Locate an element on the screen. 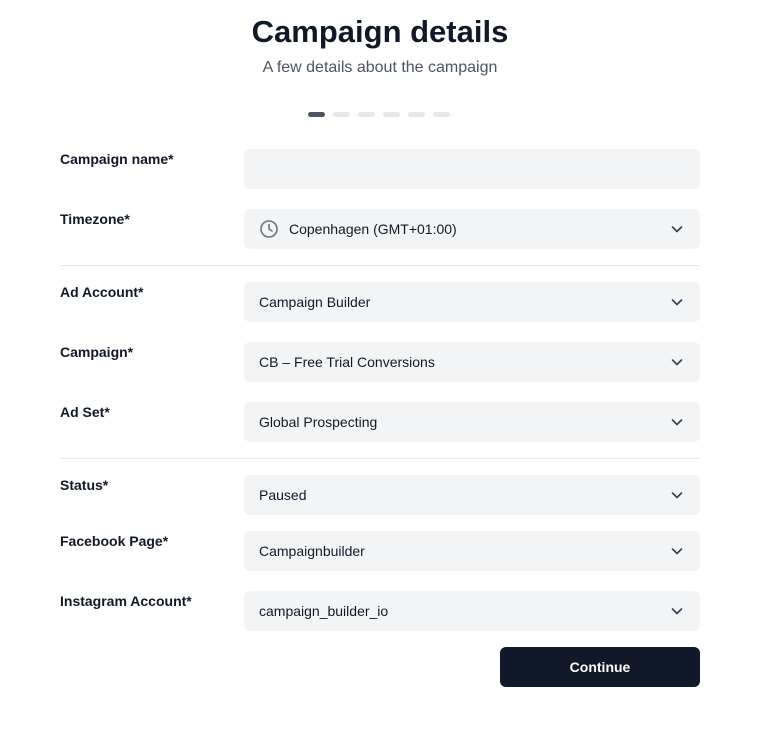 This screenshot has width=770, height=733. facebook-page-value: Campaignbuilder is located at coordinates (312, 551).